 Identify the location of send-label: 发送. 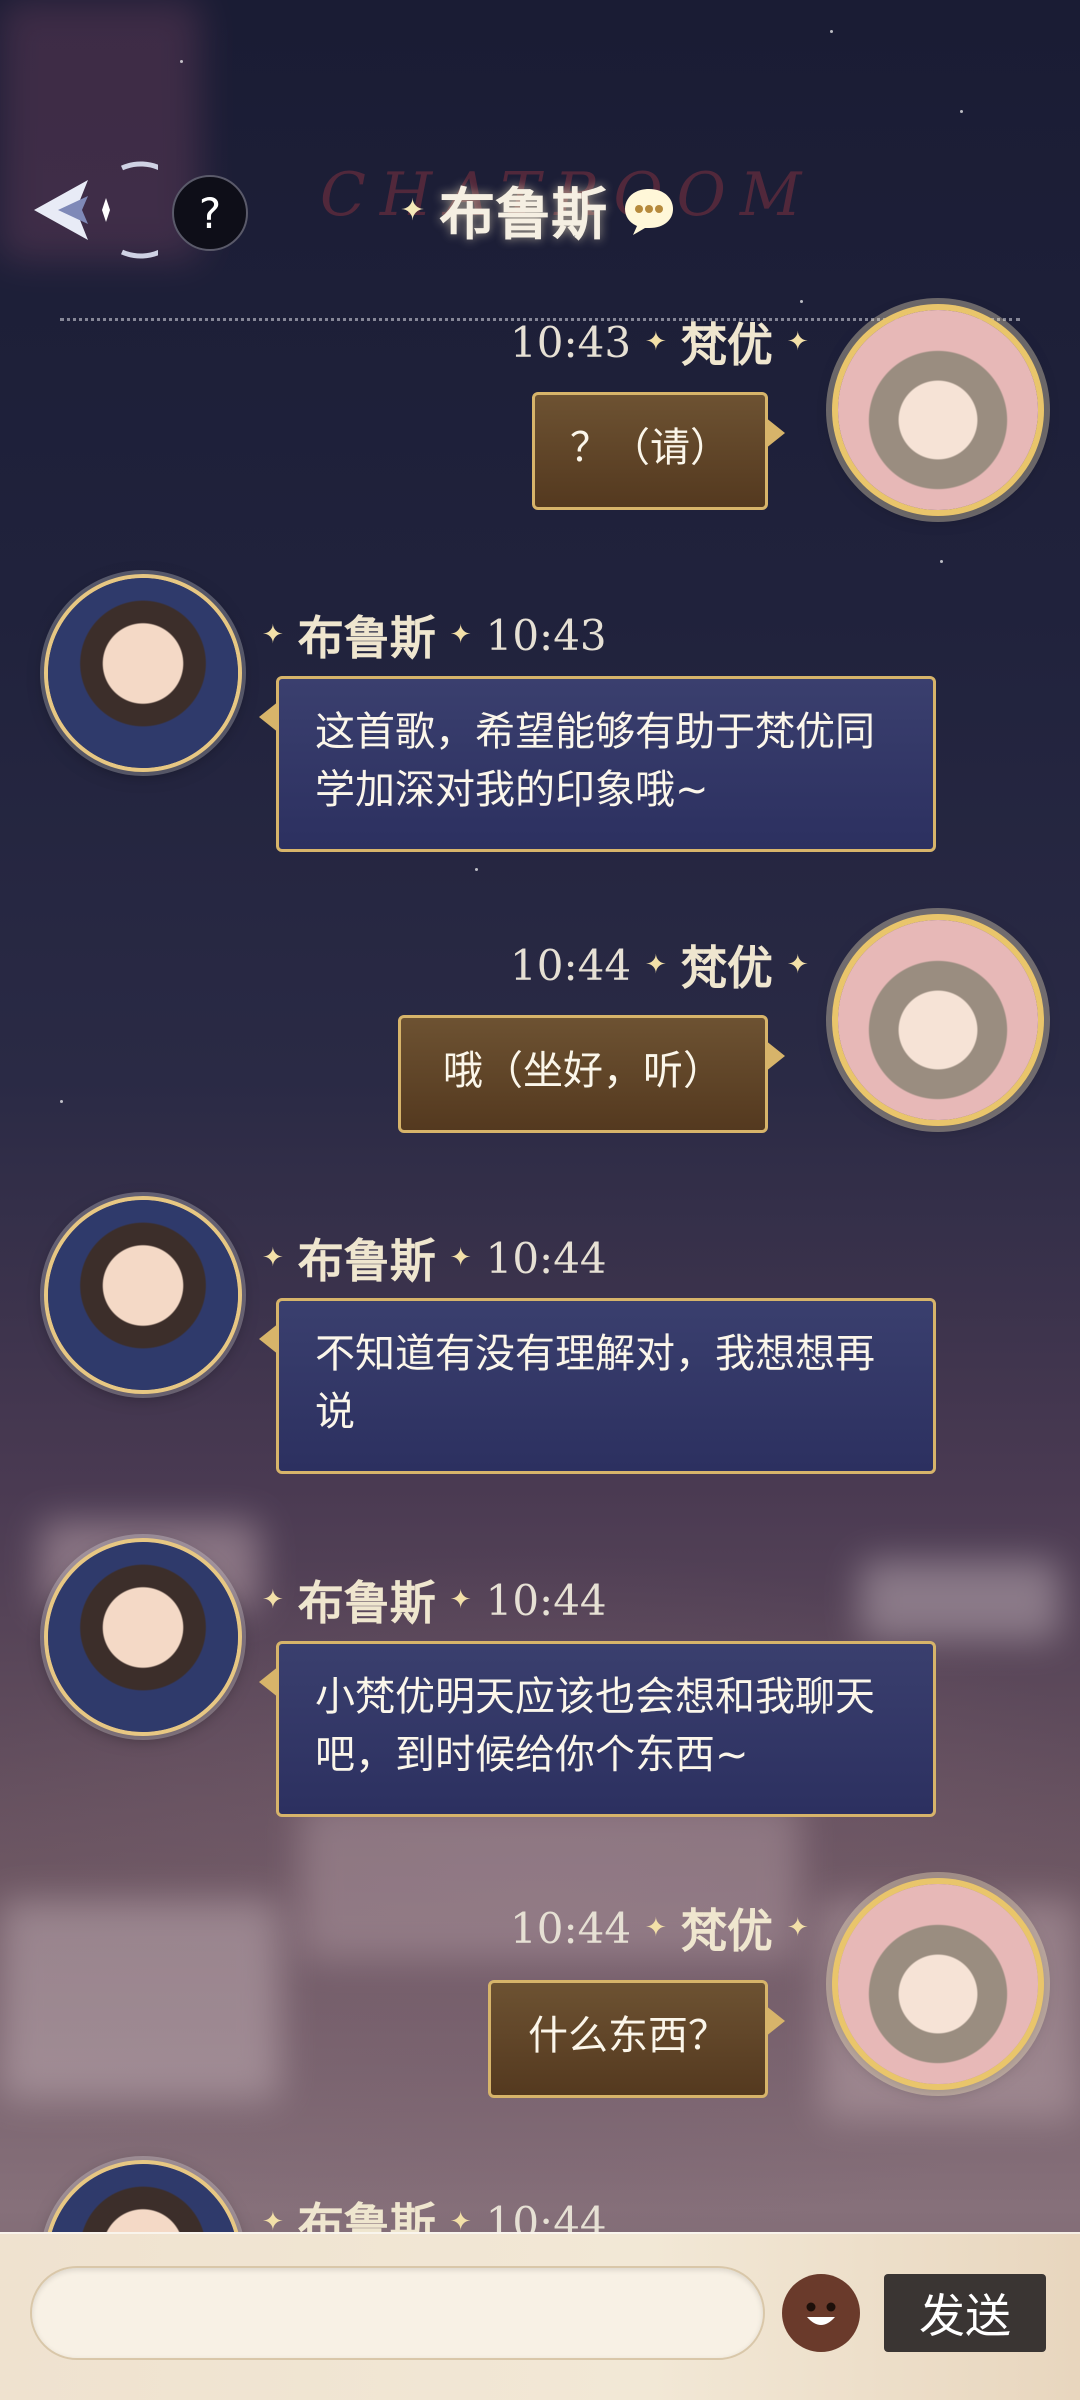
(965, 2316).